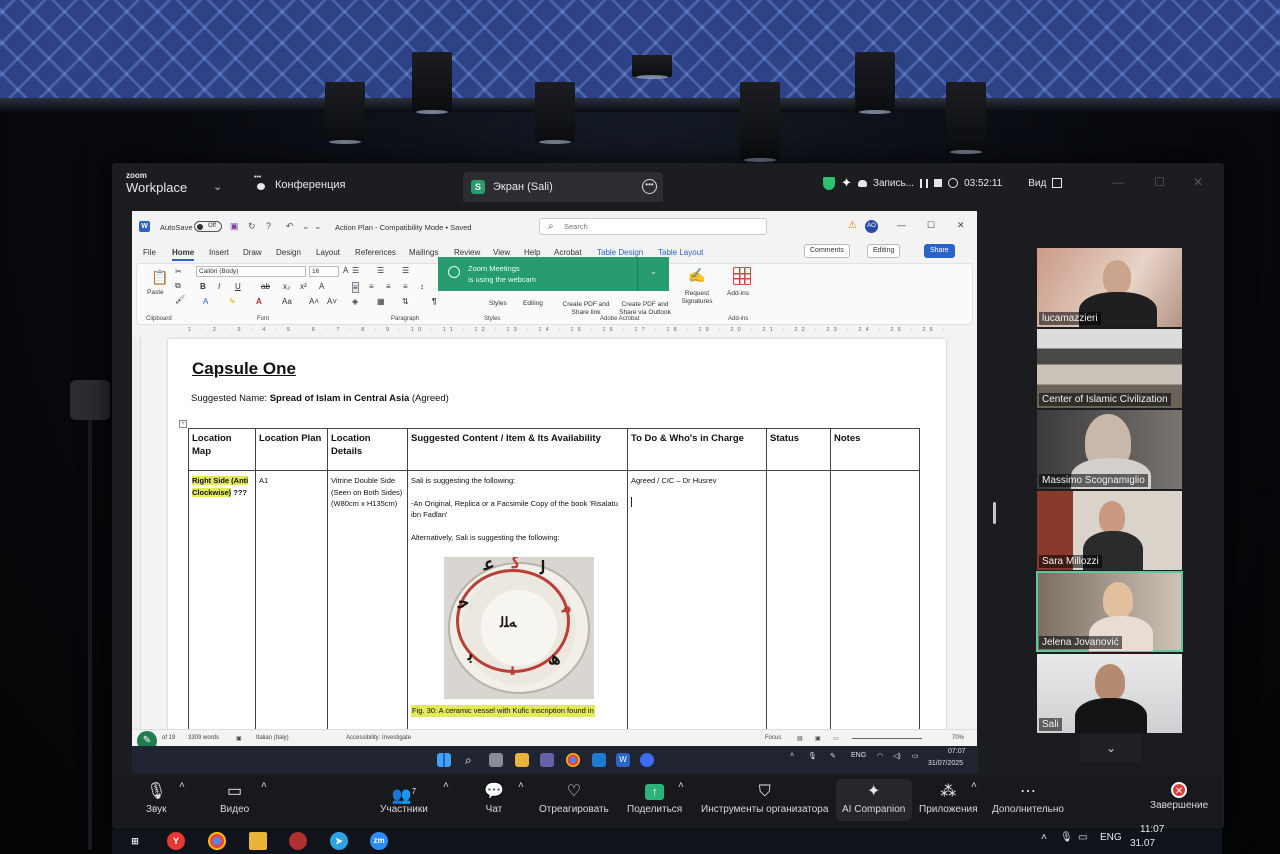 The width and height of the screenshot is (1280, 854). I want to click on subscript-icon: x₂, so click(286, 286).